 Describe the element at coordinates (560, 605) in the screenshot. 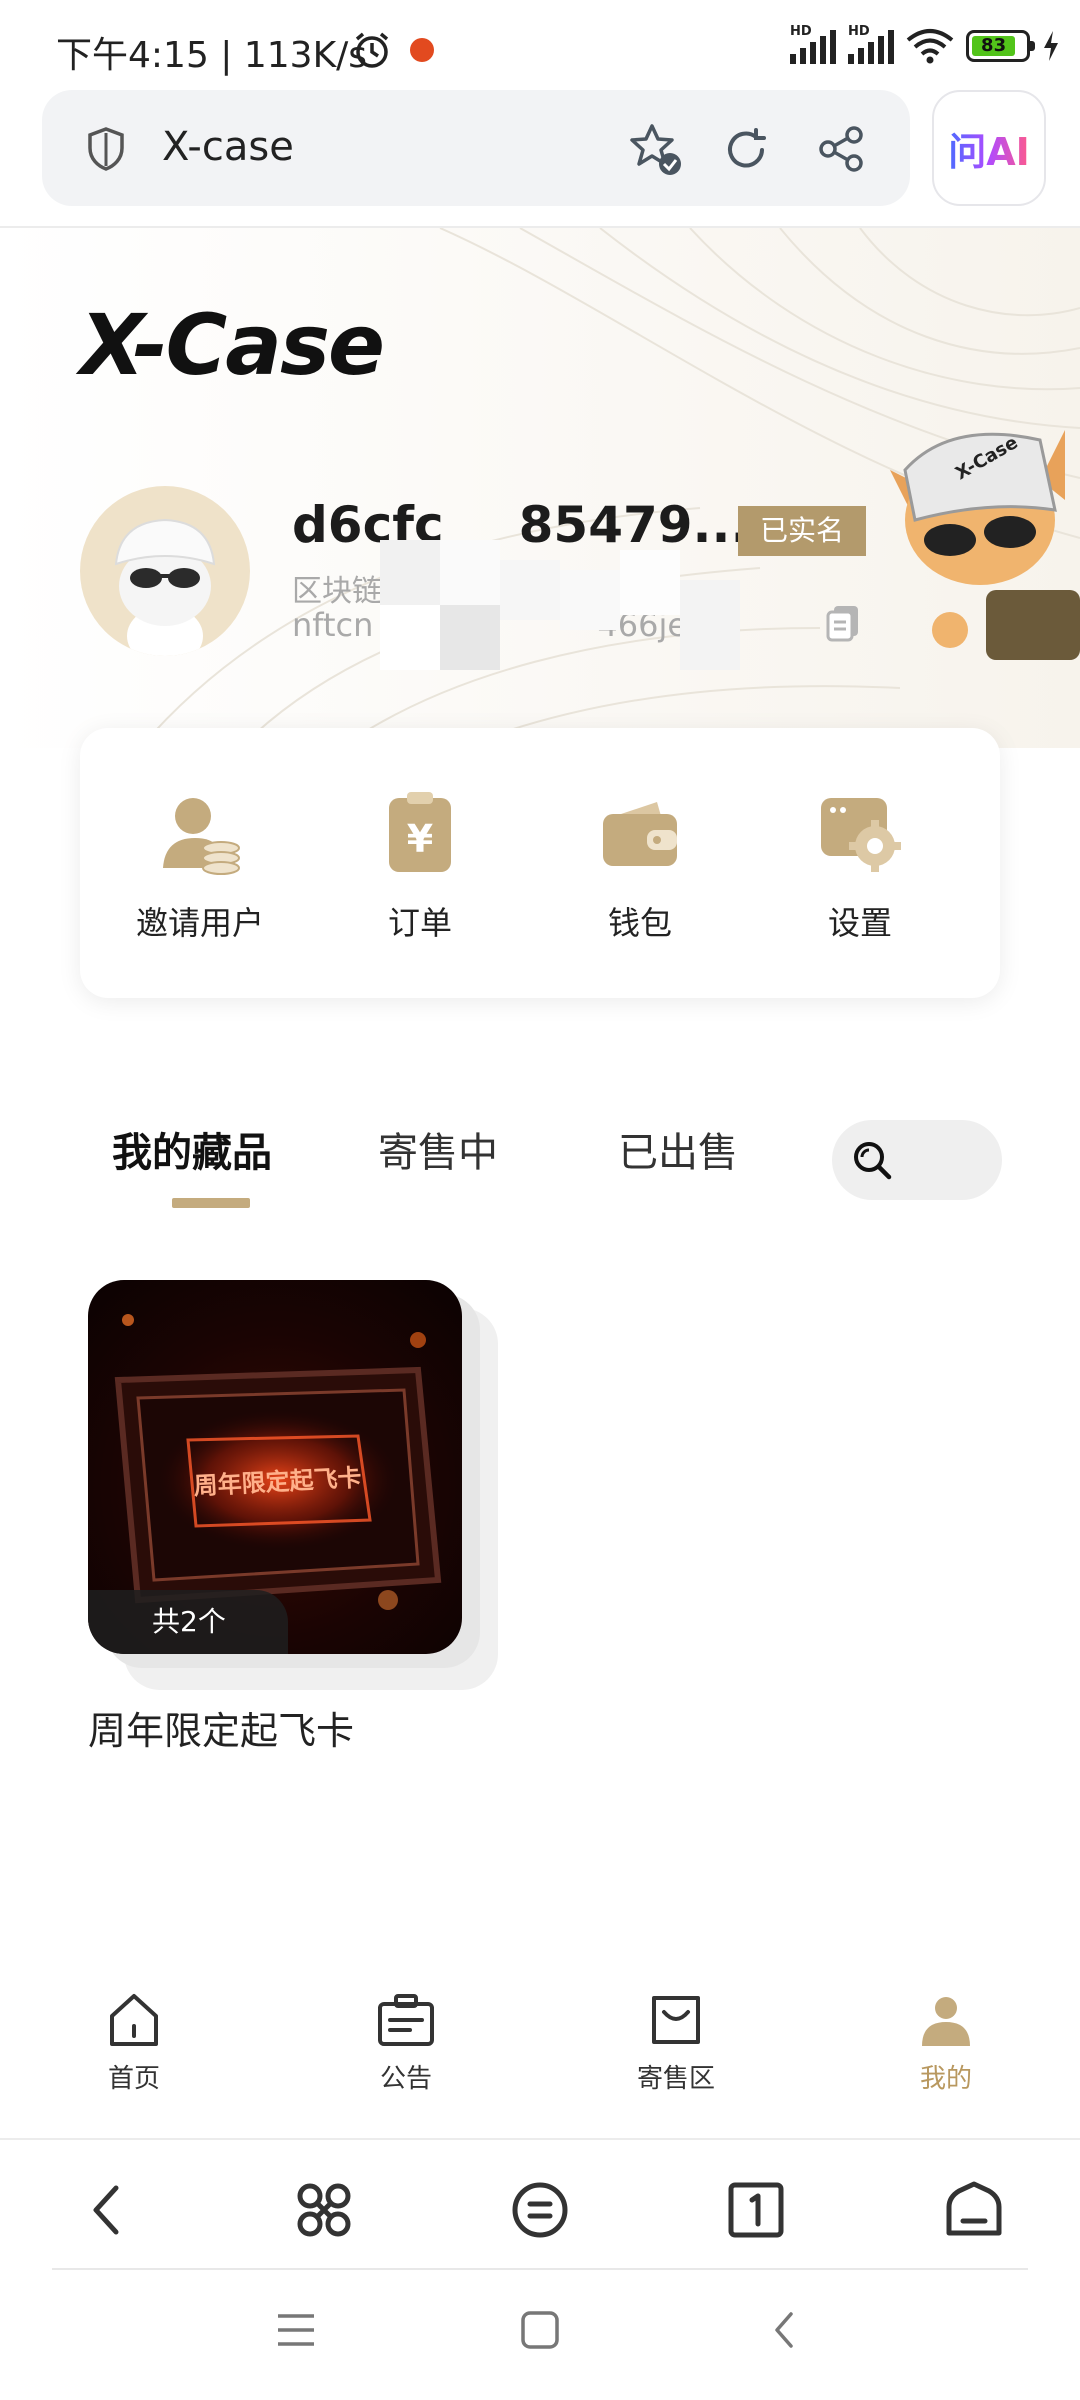

I see `privacy-mosaic` at that location.